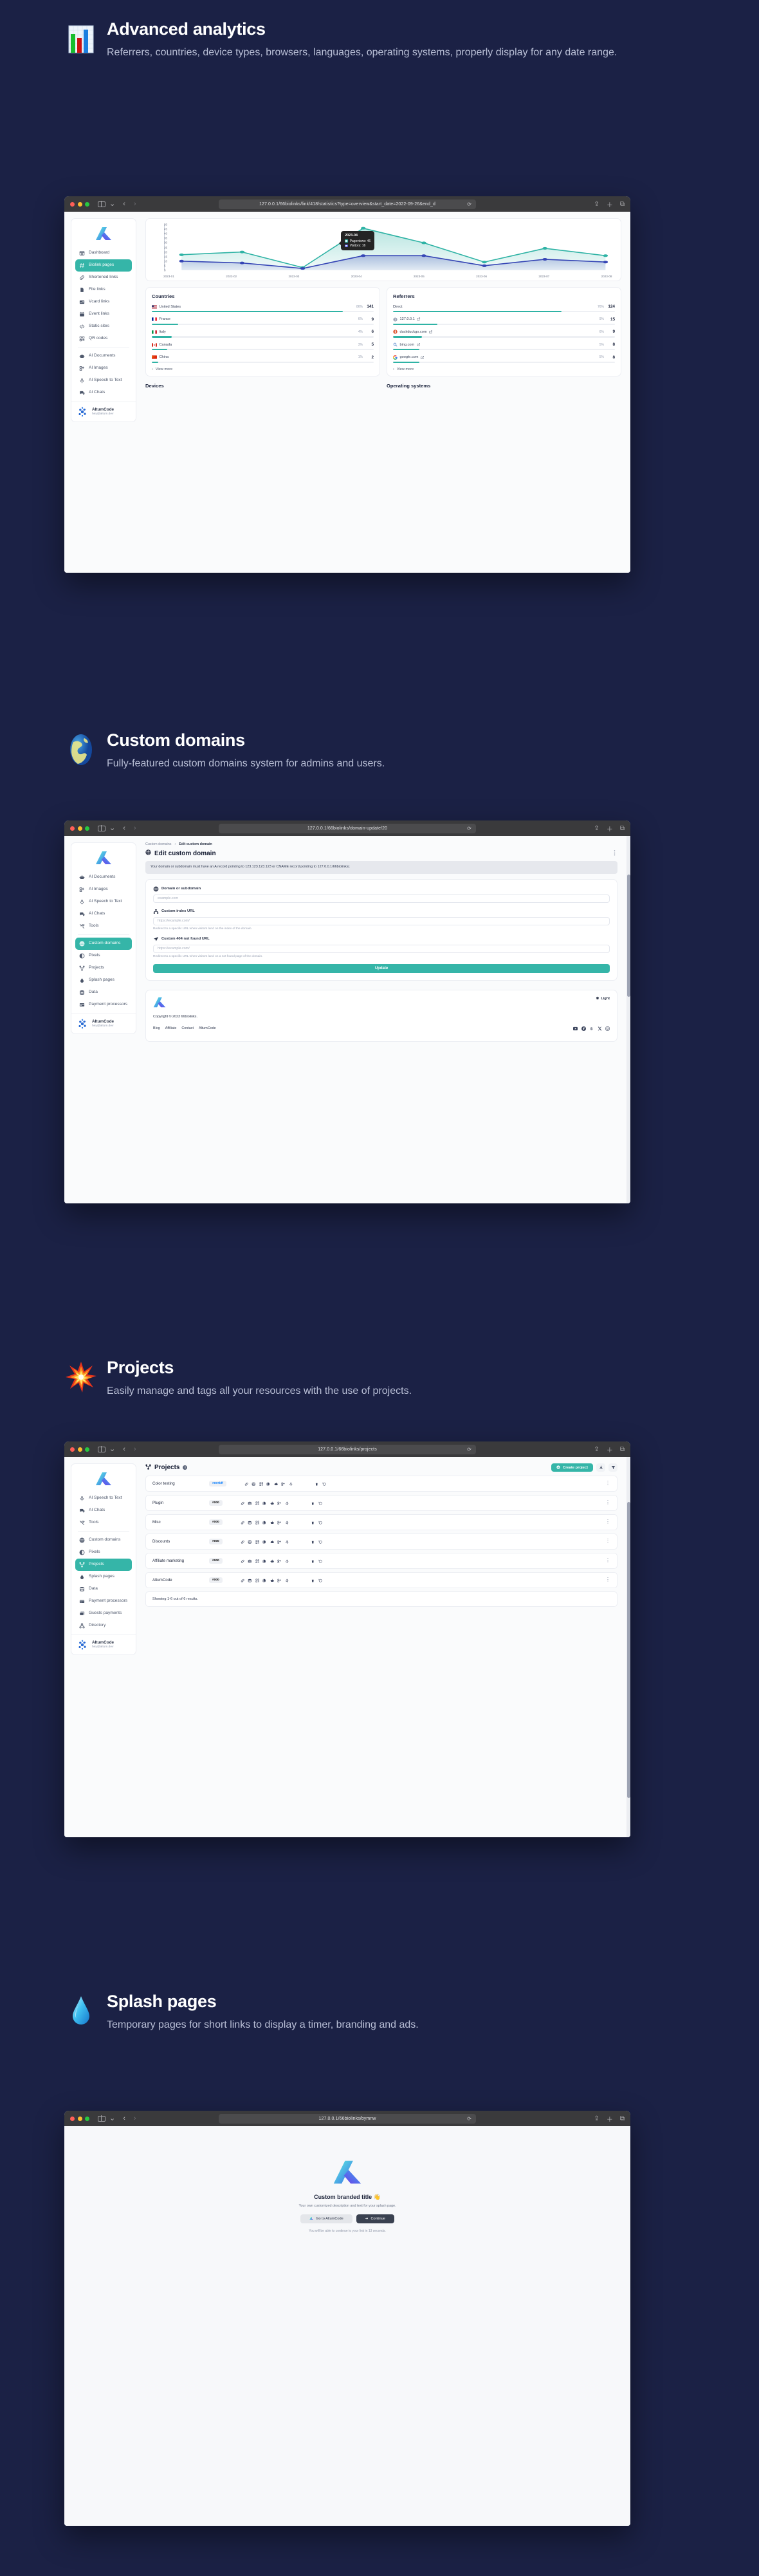  What do you see at coordinates (612, 1467) in the screenshot?
I see `filter-icon` at bounding box center [612, 1467].